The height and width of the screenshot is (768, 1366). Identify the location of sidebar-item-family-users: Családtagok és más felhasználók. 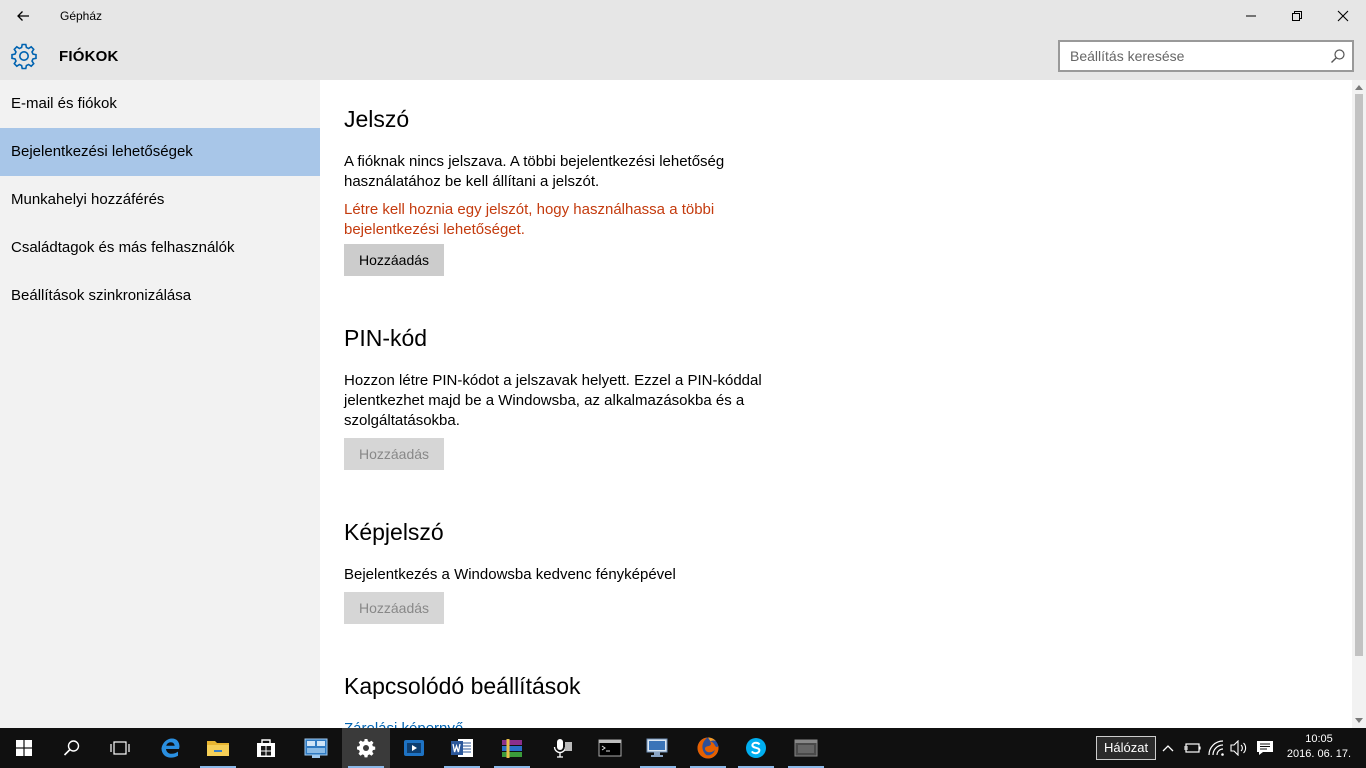
(160, 248).